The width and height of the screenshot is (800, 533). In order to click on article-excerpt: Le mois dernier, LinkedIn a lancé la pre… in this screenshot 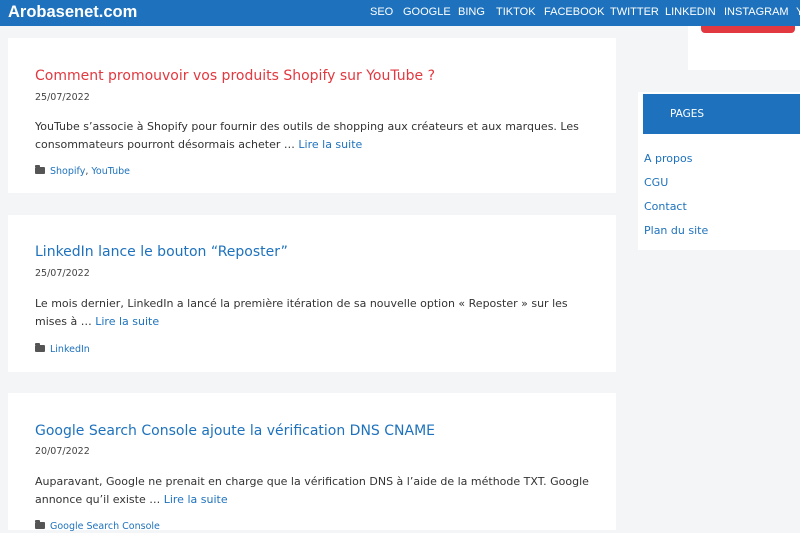, I will do `click(315, 312)`.